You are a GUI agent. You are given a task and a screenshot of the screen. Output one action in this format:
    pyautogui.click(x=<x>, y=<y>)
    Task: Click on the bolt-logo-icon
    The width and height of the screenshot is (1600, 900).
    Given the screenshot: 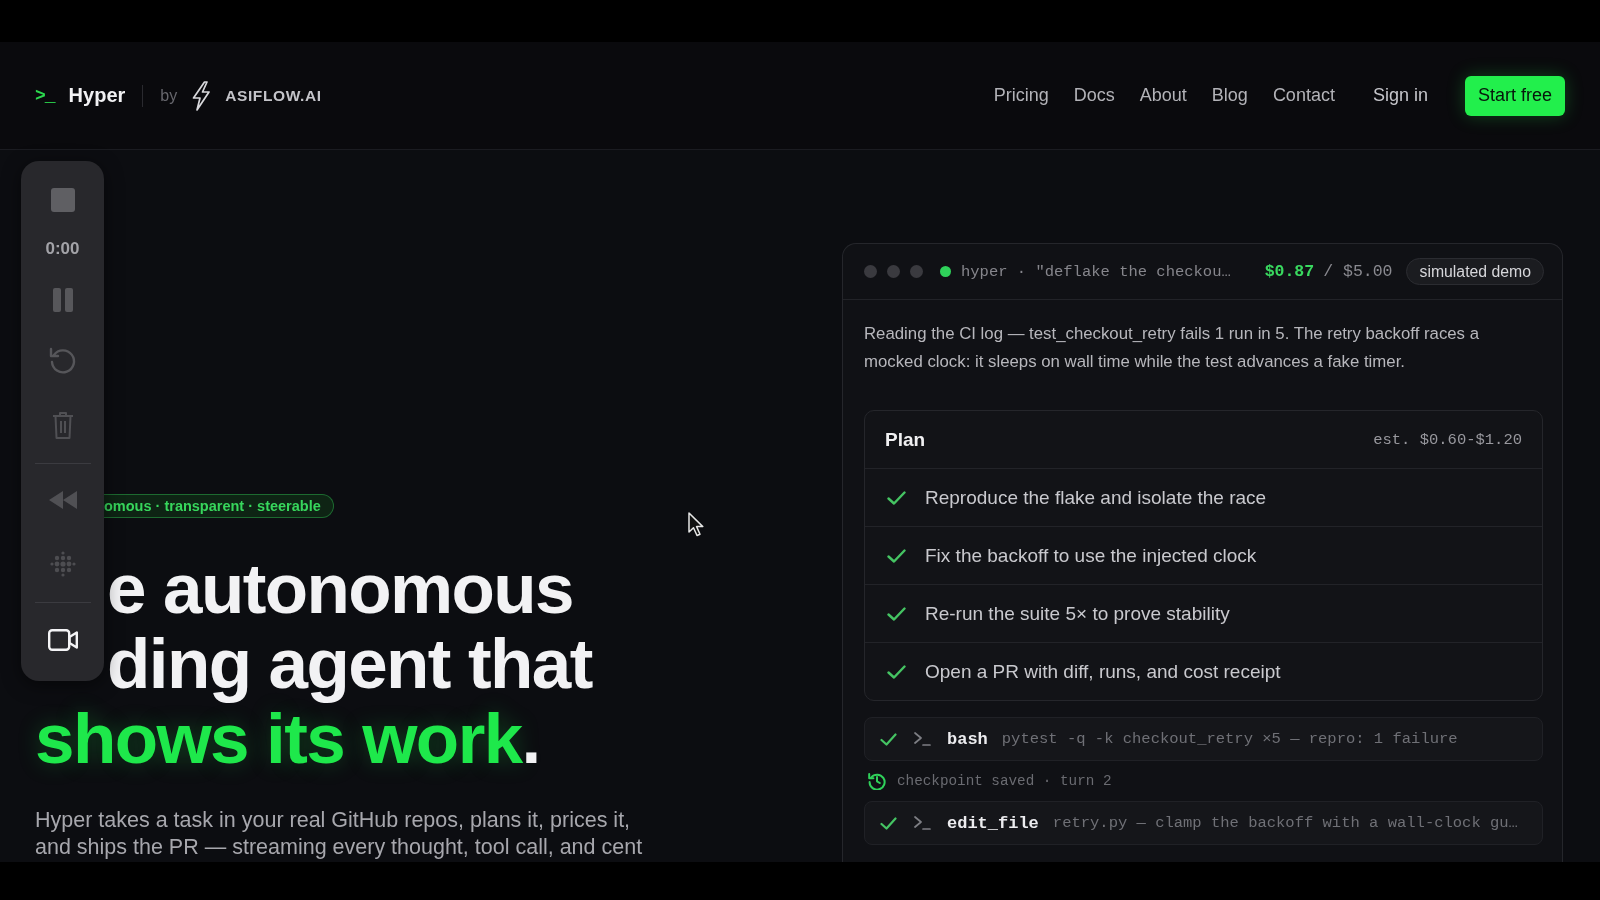 What is the action you would take?
    pyautogui.click(x=201, y=95)
    